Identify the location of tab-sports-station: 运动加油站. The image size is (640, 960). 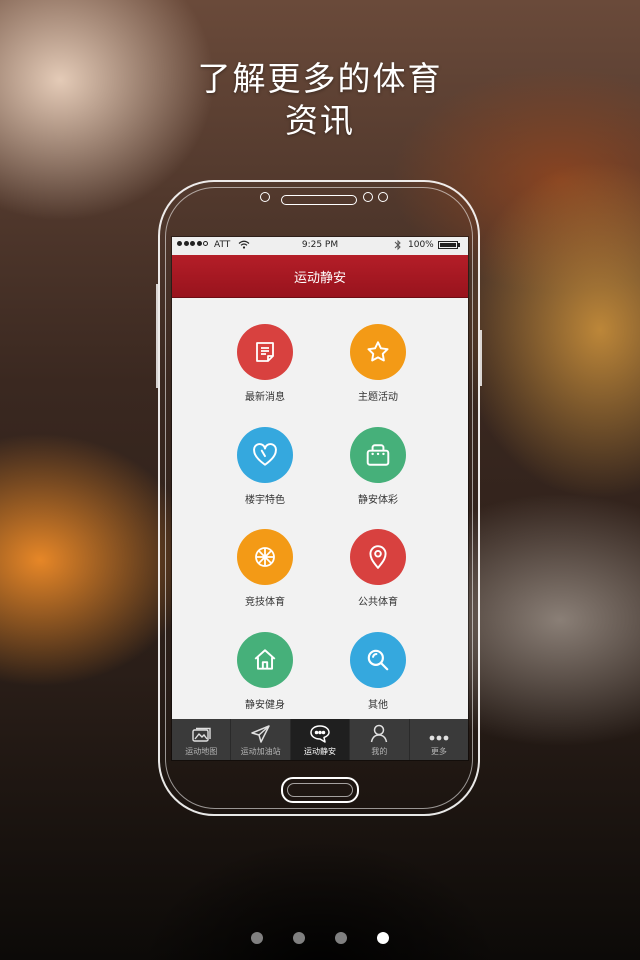
(261, 739).